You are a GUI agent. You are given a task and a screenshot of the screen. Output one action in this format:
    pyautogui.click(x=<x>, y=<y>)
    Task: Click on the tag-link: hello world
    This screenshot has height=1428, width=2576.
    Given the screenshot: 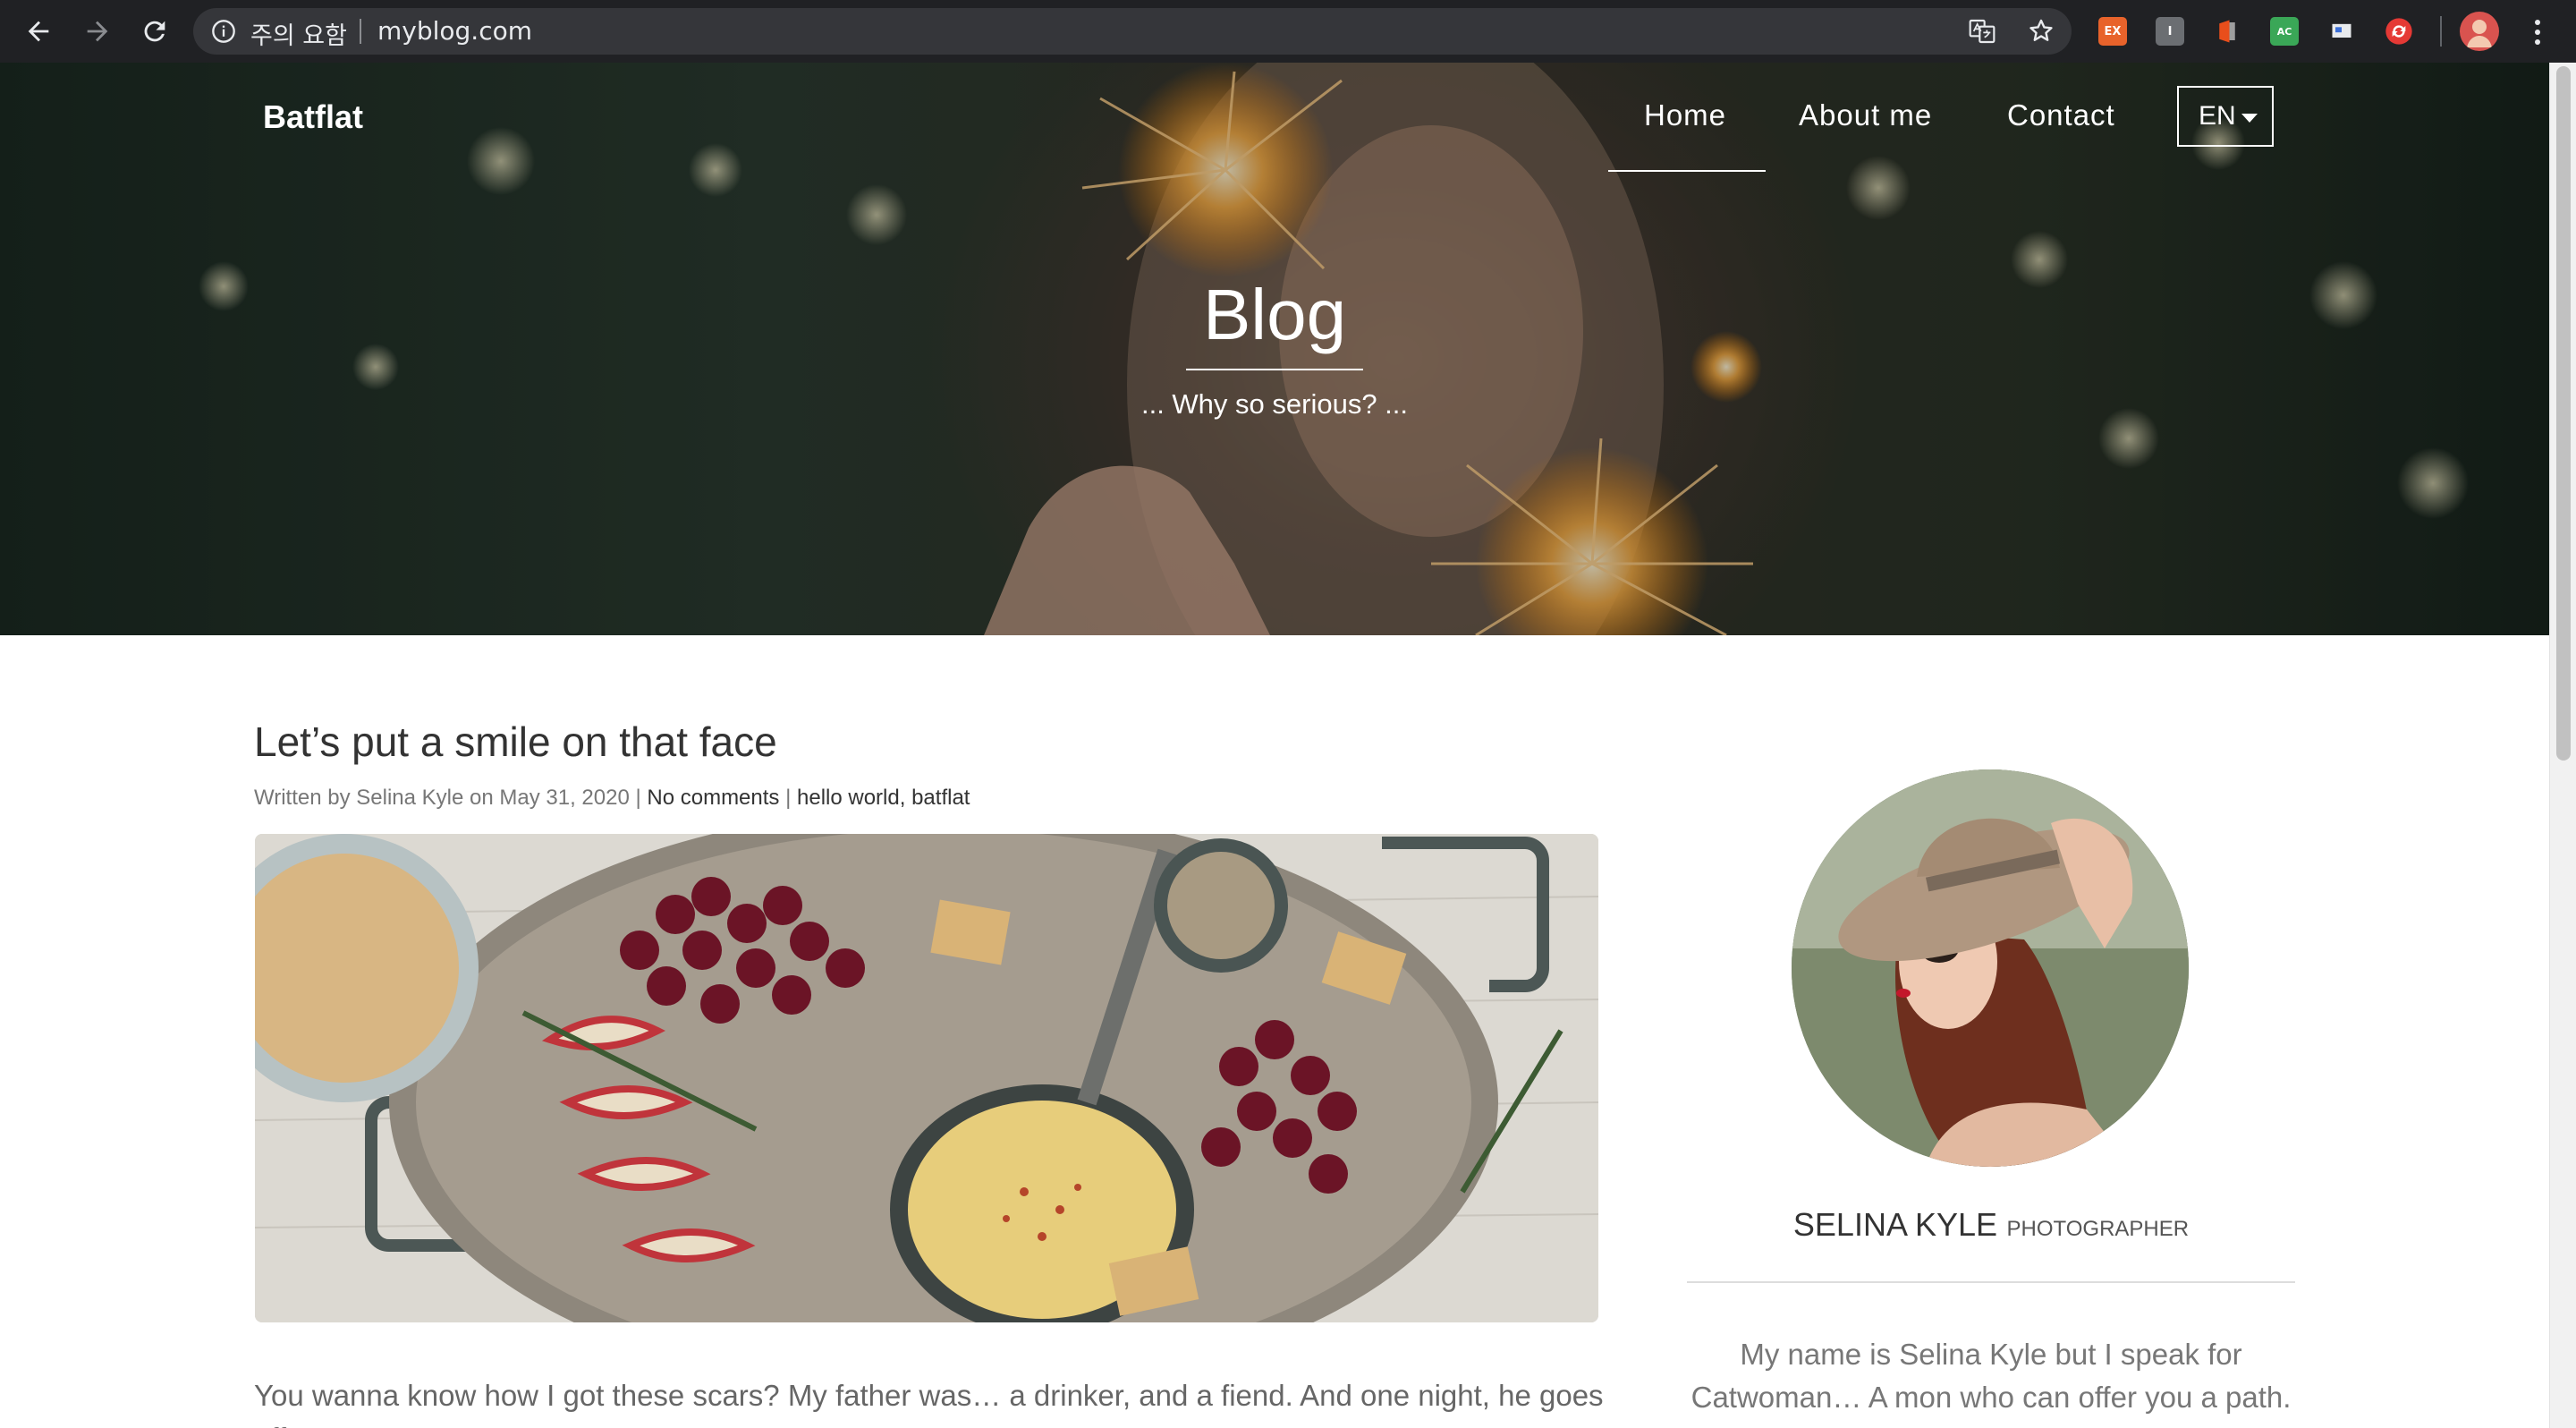 What is the action you would take?
    pyautogui.click(x=848, y=798)
    